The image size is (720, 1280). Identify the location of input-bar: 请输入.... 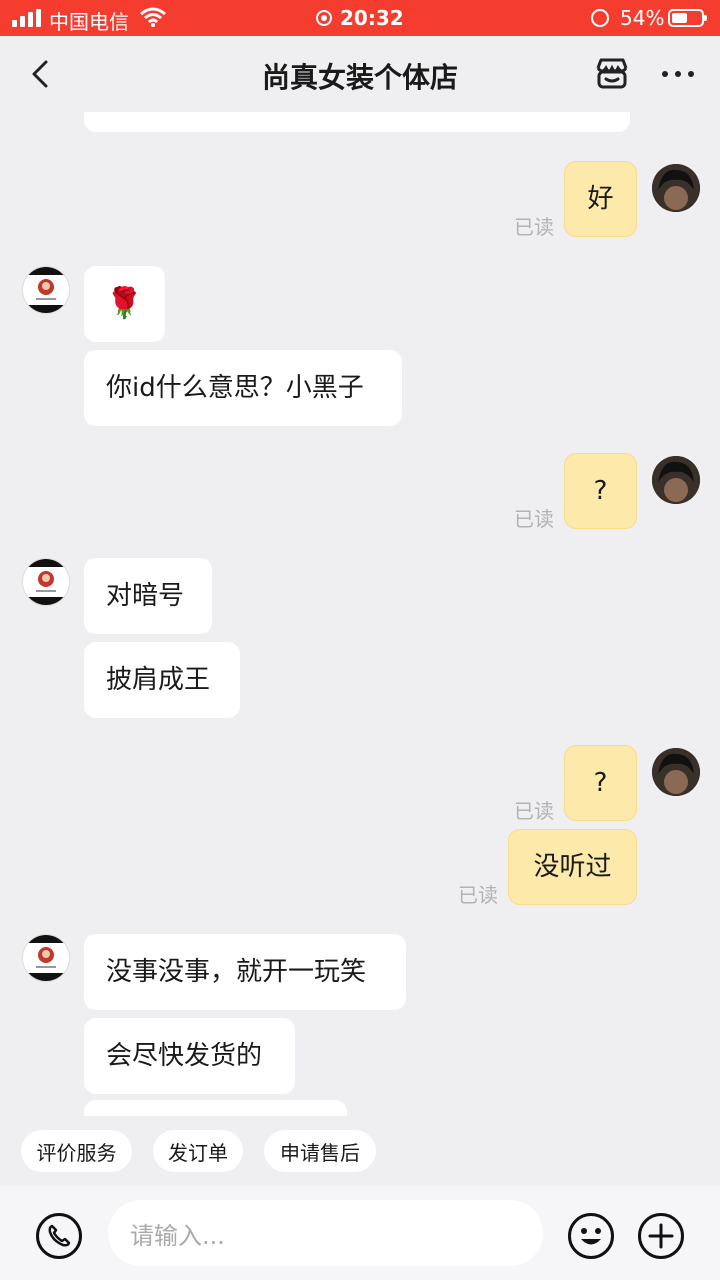
(360, 1233).